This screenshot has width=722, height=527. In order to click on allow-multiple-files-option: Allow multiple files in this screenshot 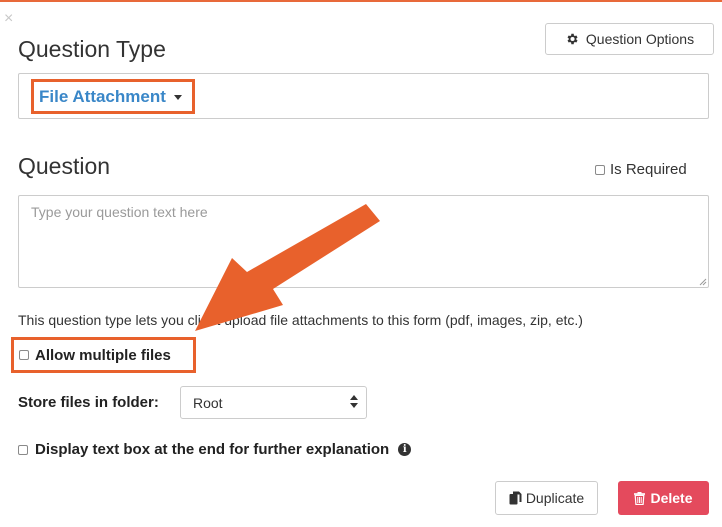, I will do `click(103, 355)`.